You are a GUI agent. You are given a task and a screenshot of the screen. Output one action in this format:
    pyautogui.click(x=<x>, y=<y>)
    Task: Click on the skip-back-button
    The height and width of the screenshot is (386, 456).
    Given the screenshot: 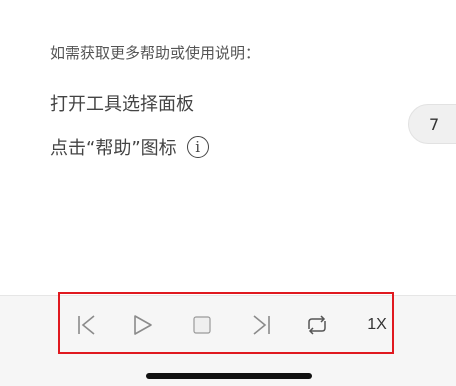 What is the action you would take?
    pyautogui.click(x=87, y=325)
    